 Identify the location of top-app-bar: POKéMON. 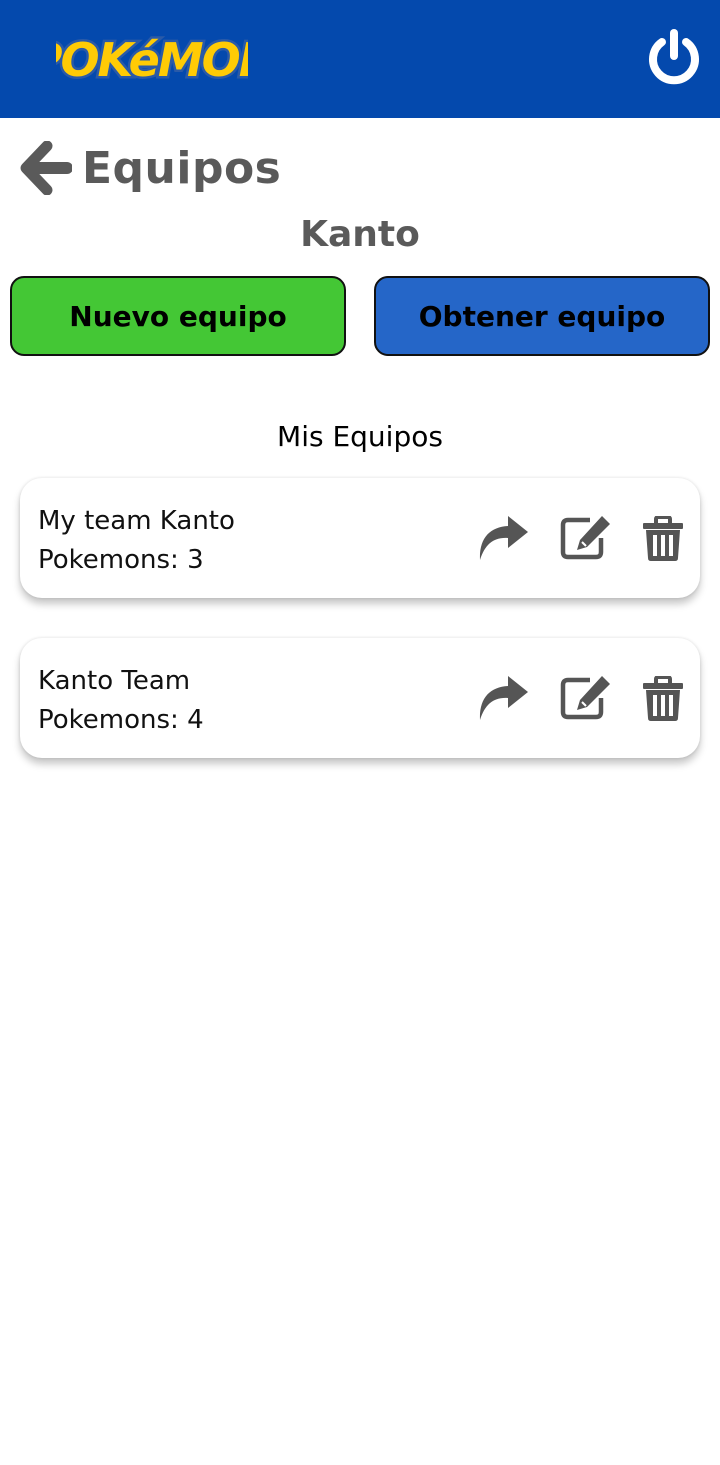
(360, 59).